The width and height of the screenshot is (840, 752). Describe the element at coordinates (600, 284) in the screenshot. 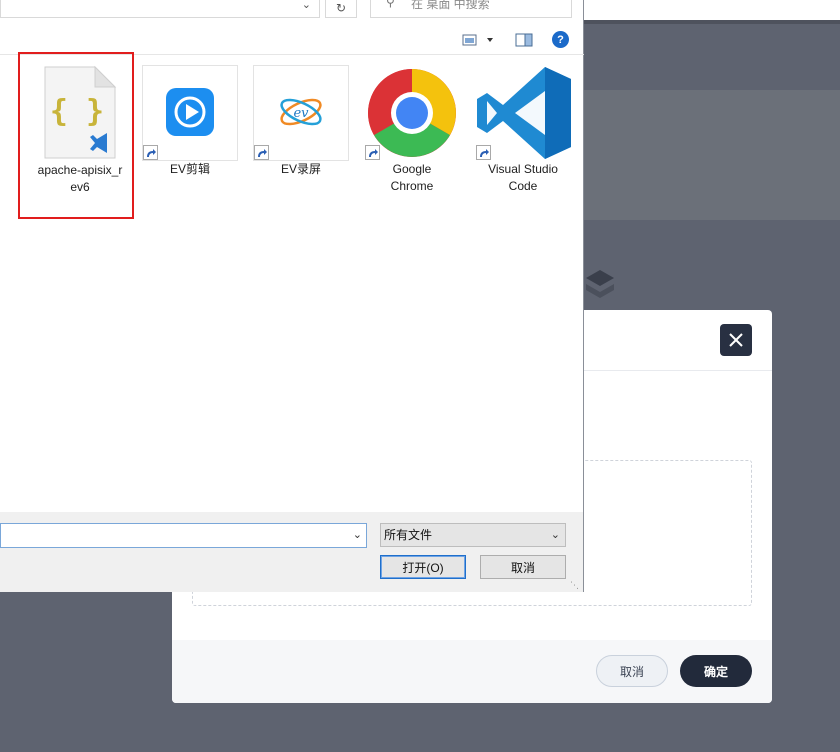

I see `layers-logo-icon` at that location.